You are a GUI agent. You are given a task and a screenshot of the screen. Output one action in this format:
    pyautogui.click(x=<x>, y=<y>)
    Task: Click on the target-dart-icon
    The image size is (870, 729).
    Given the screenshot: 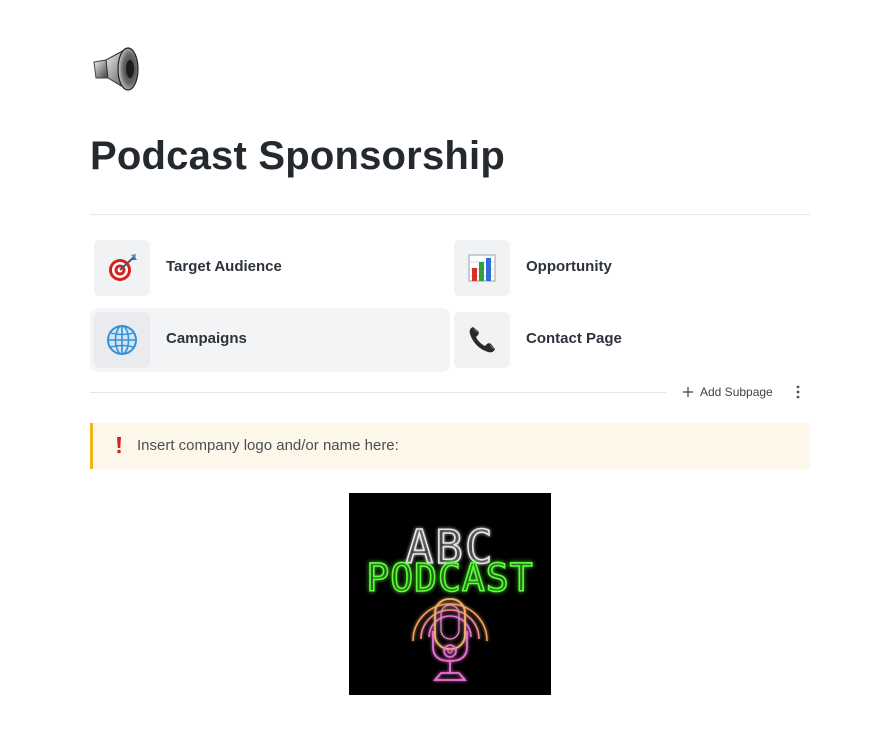 What is the action you would take?
    pyautogui.click(x=122, y=268)
    